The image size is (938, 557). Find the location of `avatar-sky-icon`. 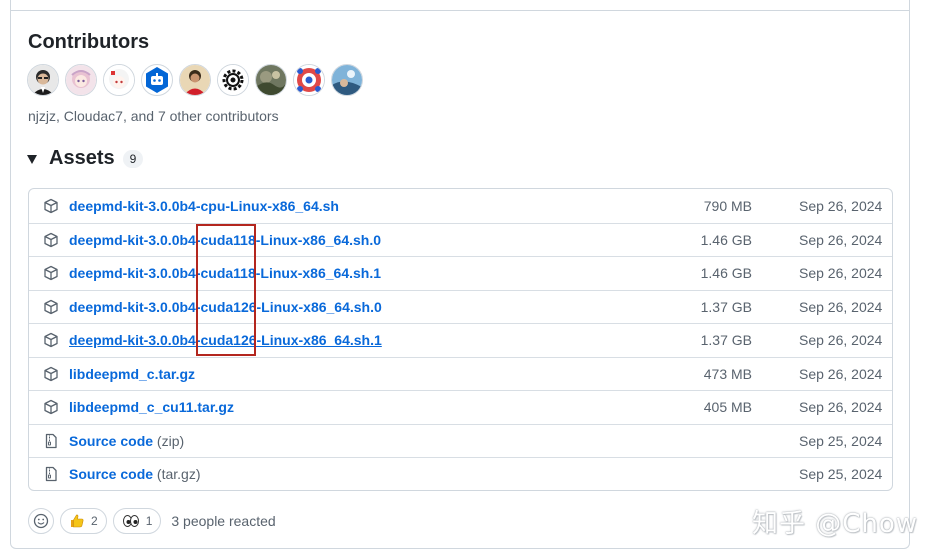

avatar-sky-icon is located at coordinates (347, 80).